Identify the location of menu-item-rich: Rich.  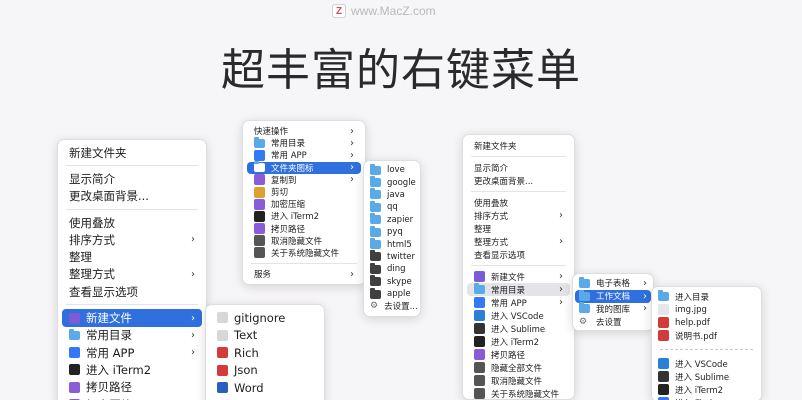
(265, 353).